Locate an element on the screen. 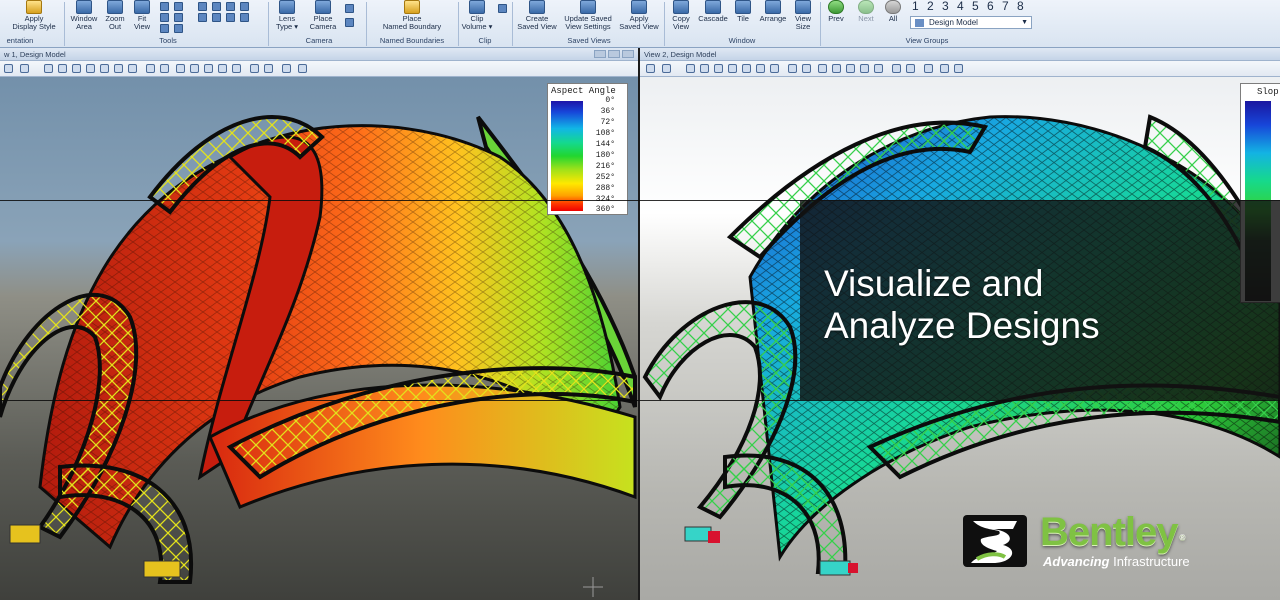 The image size is (1280, 600). lens-type-button: Lens Type ▾ is located at coordinates (287, 17).